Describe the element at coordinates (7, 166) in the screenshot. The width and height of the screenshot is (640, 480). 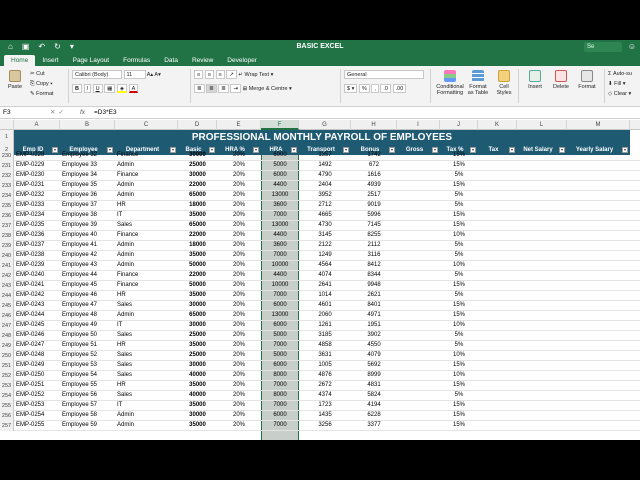
I see `row-header: 231` at that location.